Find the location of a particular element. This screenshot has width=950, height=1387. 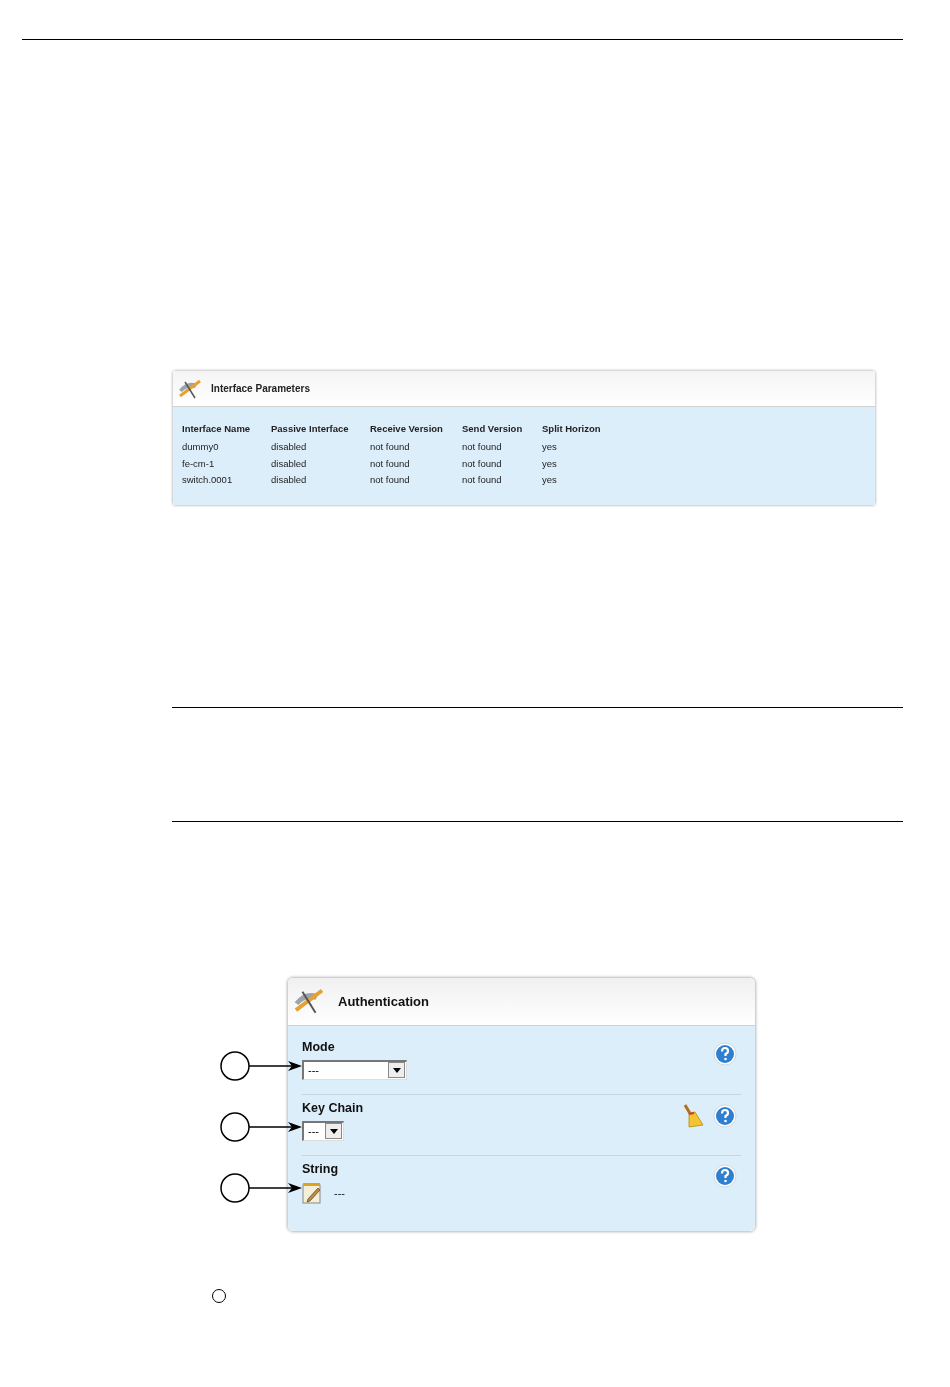

field-label: String is located at coordinates (320, 1168).